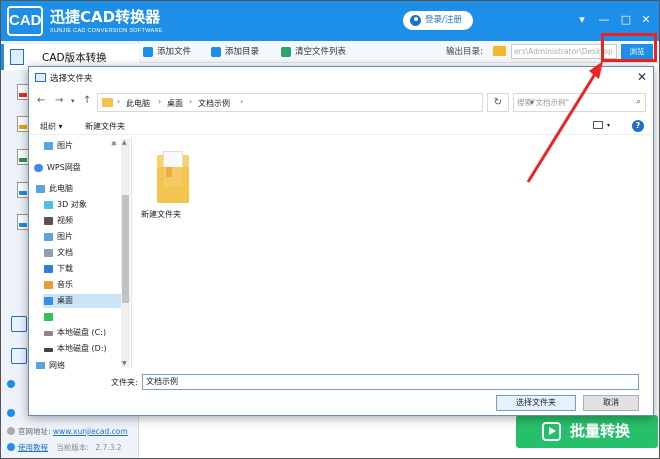  I want to click on tree-label: 图片, so click(65, 236).